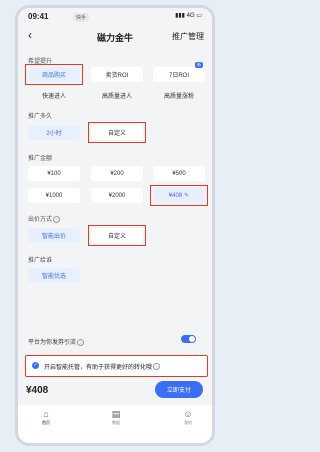  What do you see at coordinates (179, 389) in the screenshot?
I see `pay-button: 立即支付` at bounding box center [179, 389].